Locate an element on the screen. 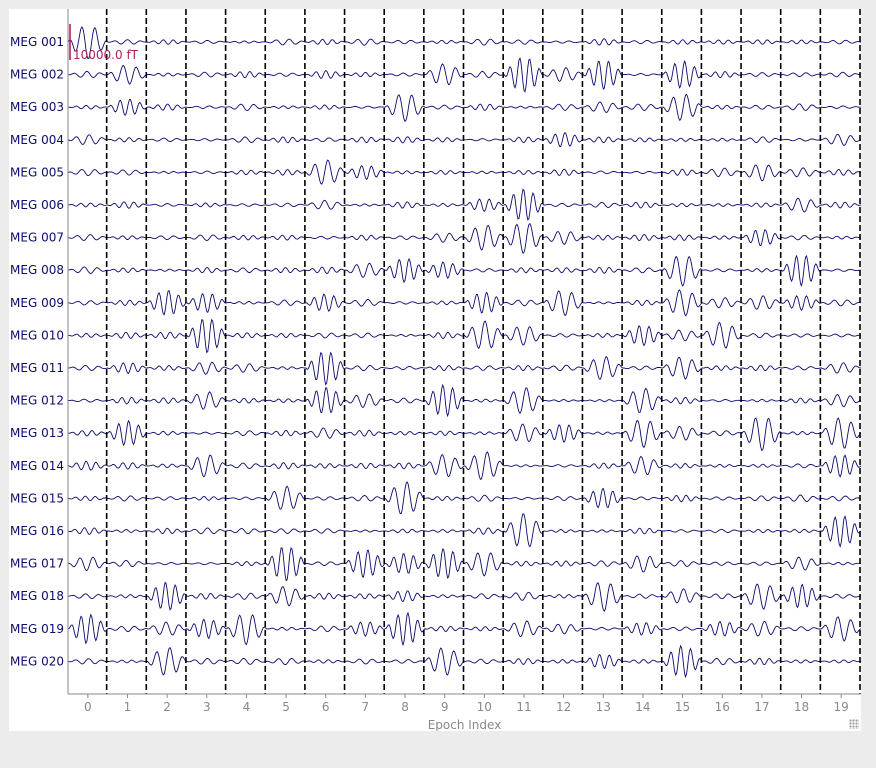  channel-label: MEG 012 is located at coordinates (37, 401).